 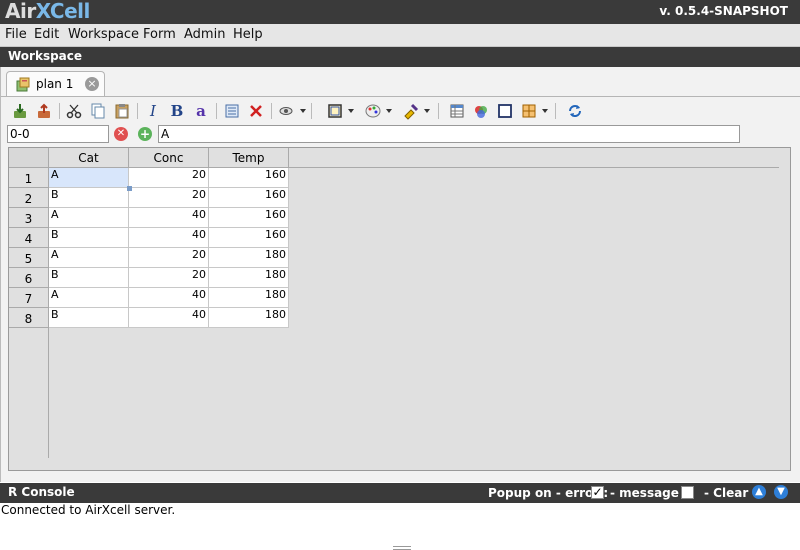 I want to click on paste-icon, so click(x=122, y=111).